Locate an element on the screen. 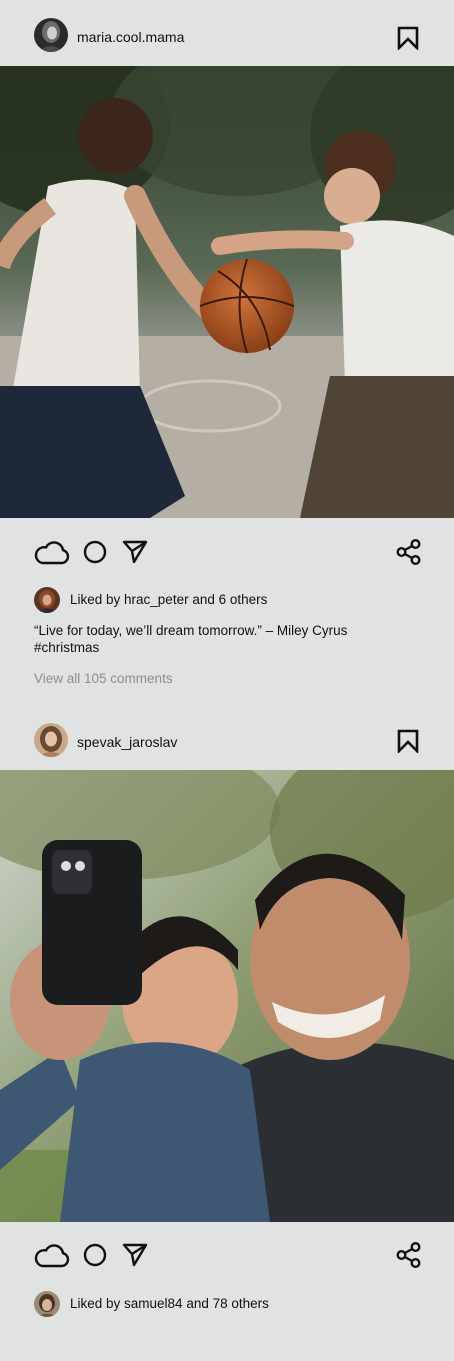 The width and height of the screenshot is (454, 1361). liked-by-text: Liked by samuel84 and 78 others is located at coordinates (169, 1303).